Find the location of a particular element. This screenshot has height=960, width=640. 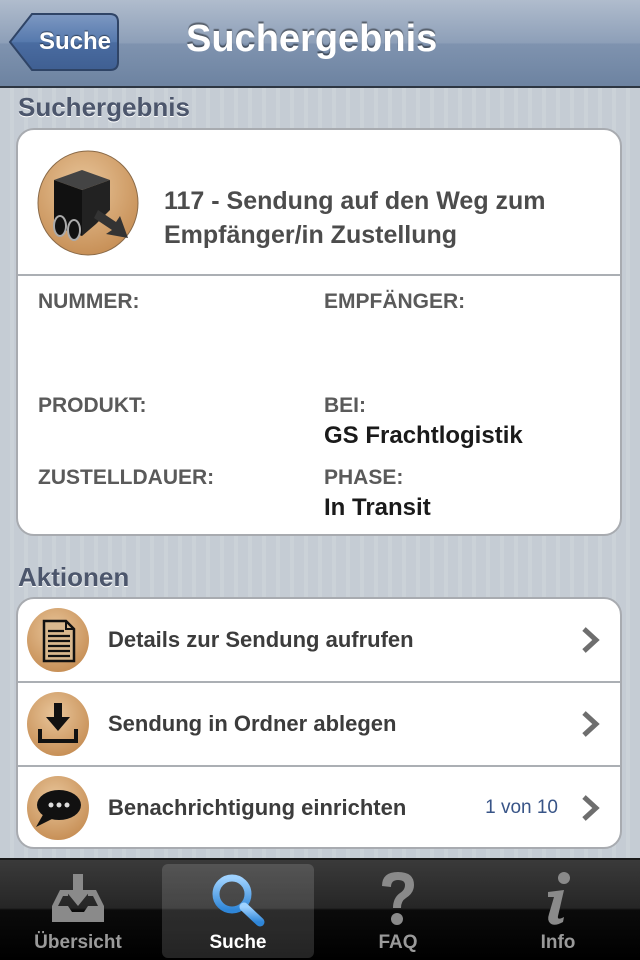

tab-suche: Suche is located at coordinates (238, 911).